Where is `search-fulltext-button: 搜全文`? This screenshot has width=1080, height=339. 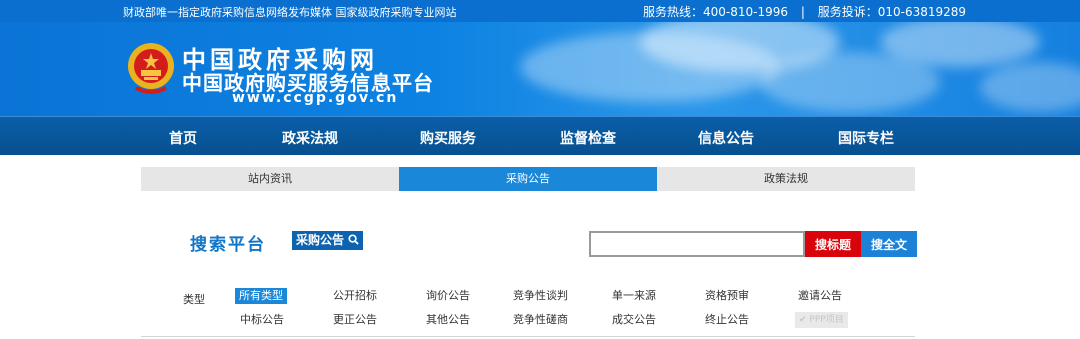 search-fulltext-button: 搜全文 is located at coordinates (889, 244).